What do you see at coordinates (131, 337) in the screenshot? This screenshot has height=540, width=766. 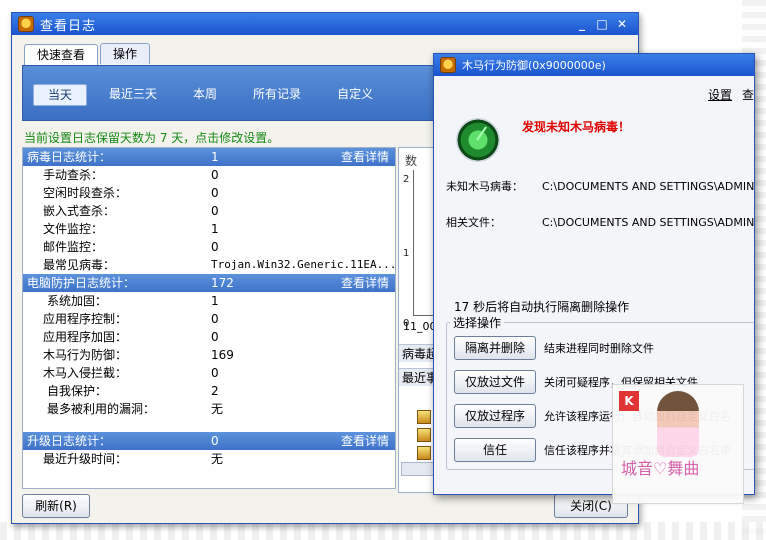 I see `stat-row: 应用程序加固： 0` at bounding box center [131, 337].